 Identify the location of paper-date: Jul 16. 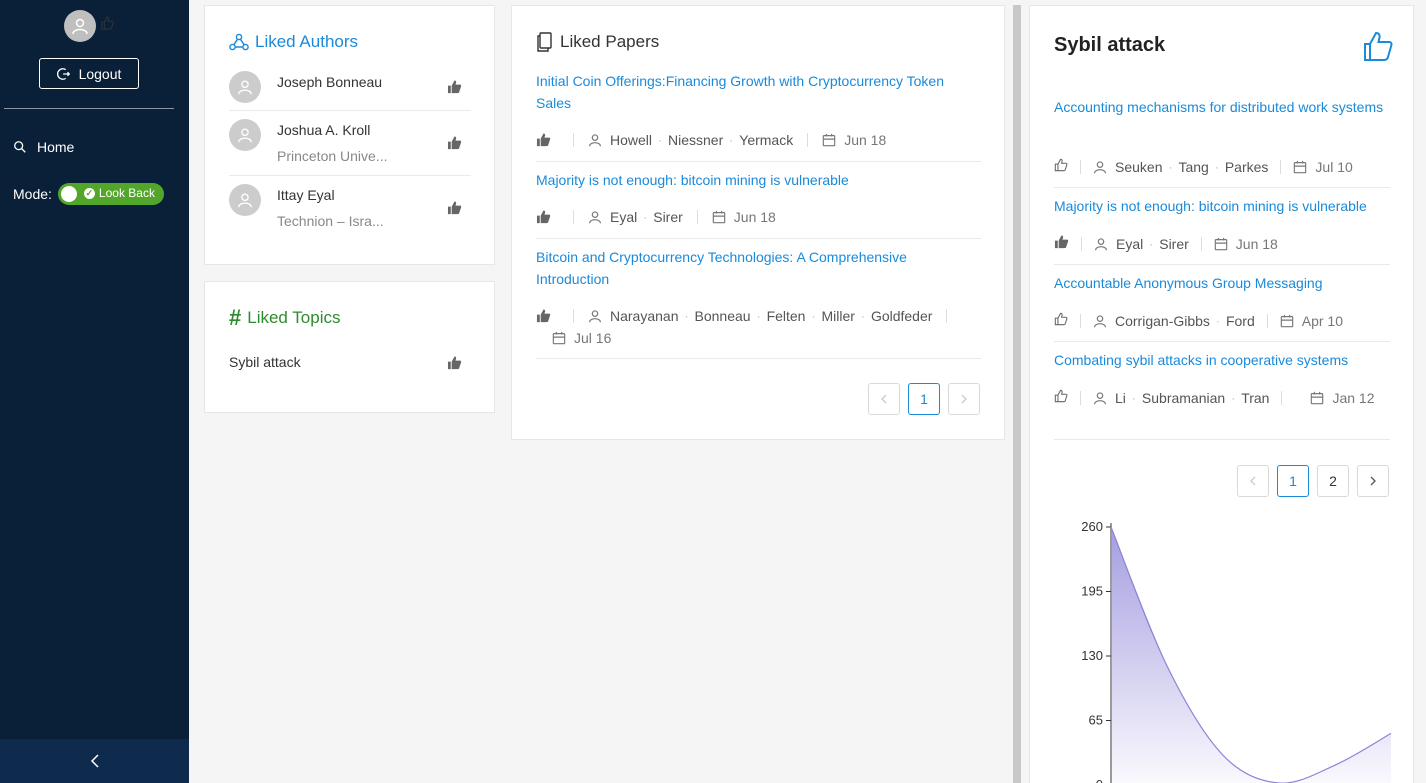
(581, 338).